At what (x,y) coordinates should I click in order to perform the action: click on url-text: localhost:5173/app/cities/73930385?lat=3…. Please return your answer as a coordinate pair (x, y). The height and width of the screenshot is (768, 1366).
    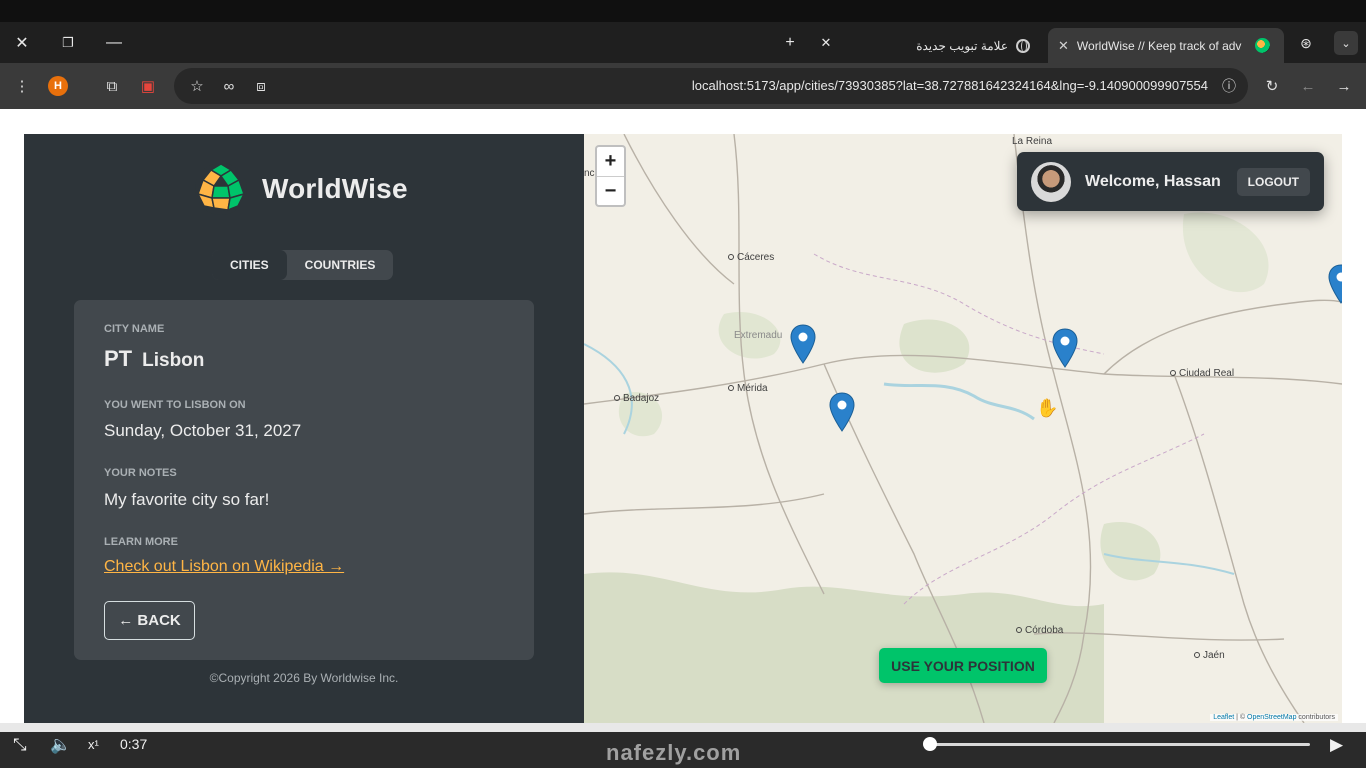
    Looking at the image, I should click on (949, 85).